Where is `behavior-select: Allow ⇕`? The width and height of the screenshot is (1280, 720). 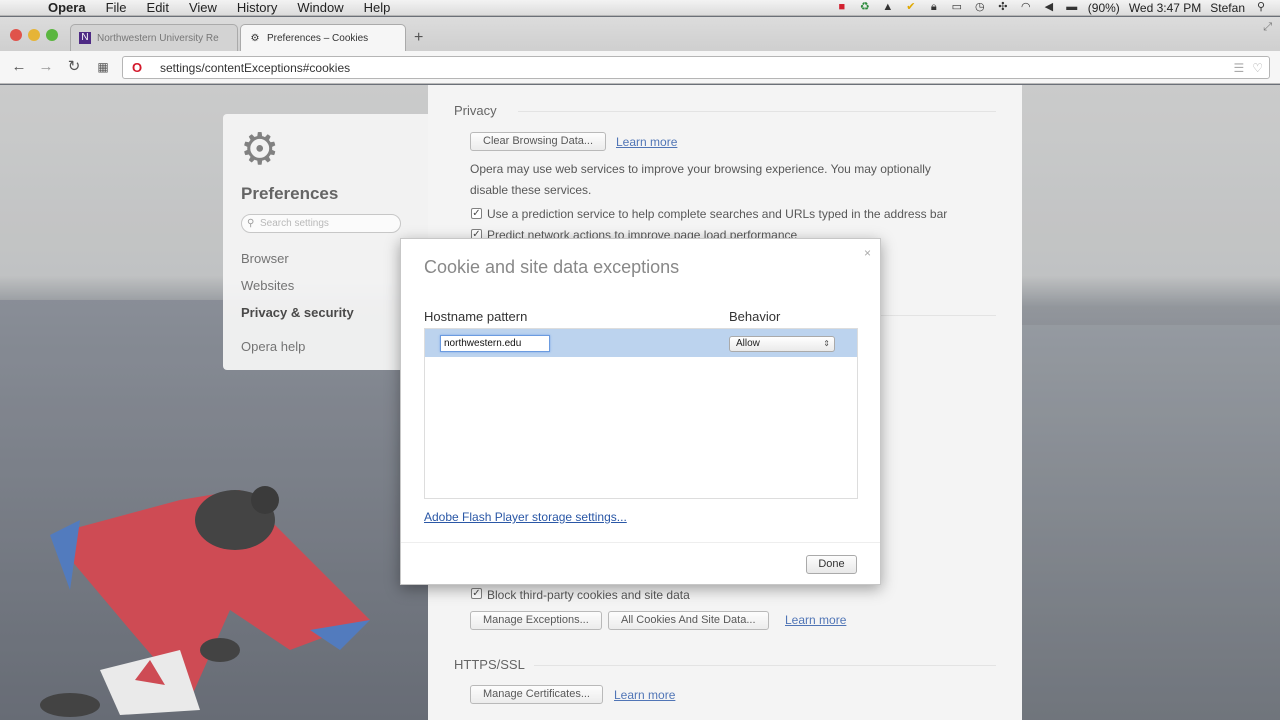
behavior-select: Allow ⇕ is located at coordinates (782, 344).